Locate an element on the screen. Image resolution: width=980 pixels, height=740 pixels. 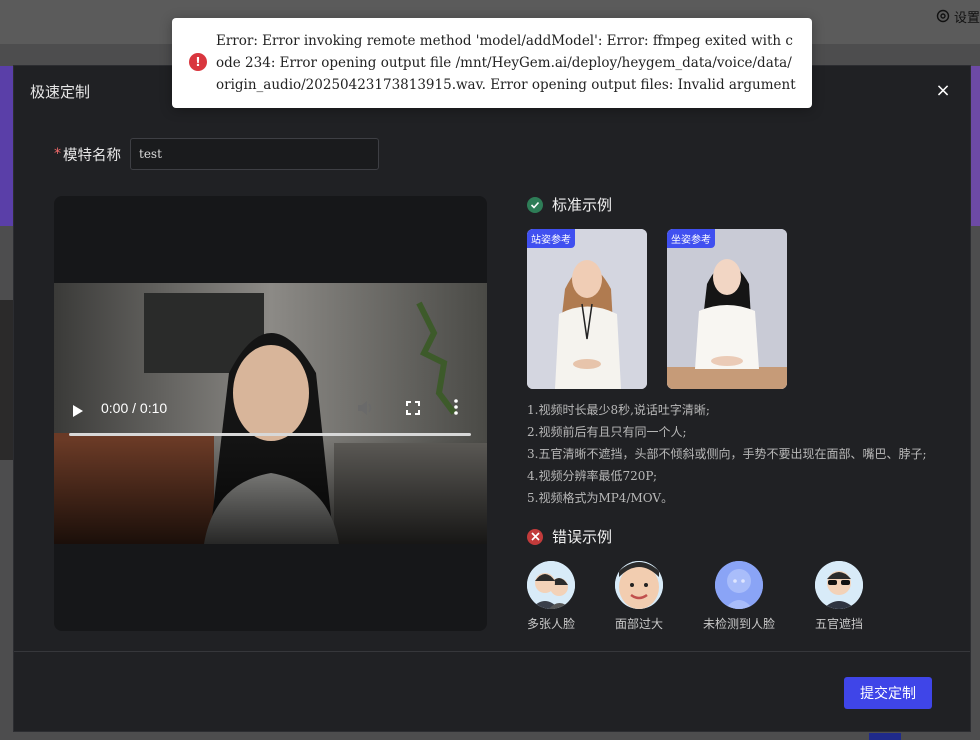
standing-reference-tag: 站姿参考 is located at coordinates (551, 238).